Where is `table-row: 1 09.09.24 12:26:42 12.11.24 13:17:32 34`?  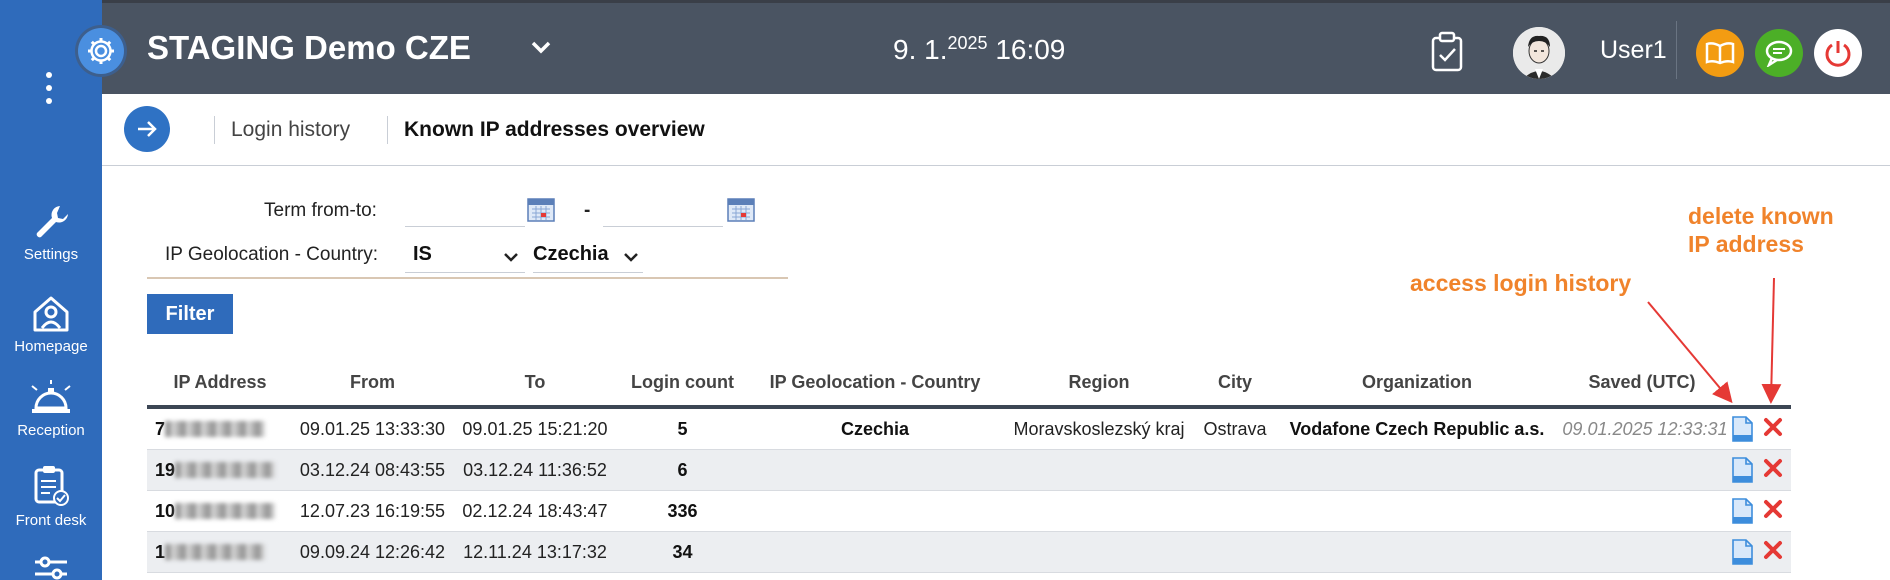
table-row: 1 09.09.24 12:26:42 12.11.24 13:17:32 34 is located at coordinates (969, 552).